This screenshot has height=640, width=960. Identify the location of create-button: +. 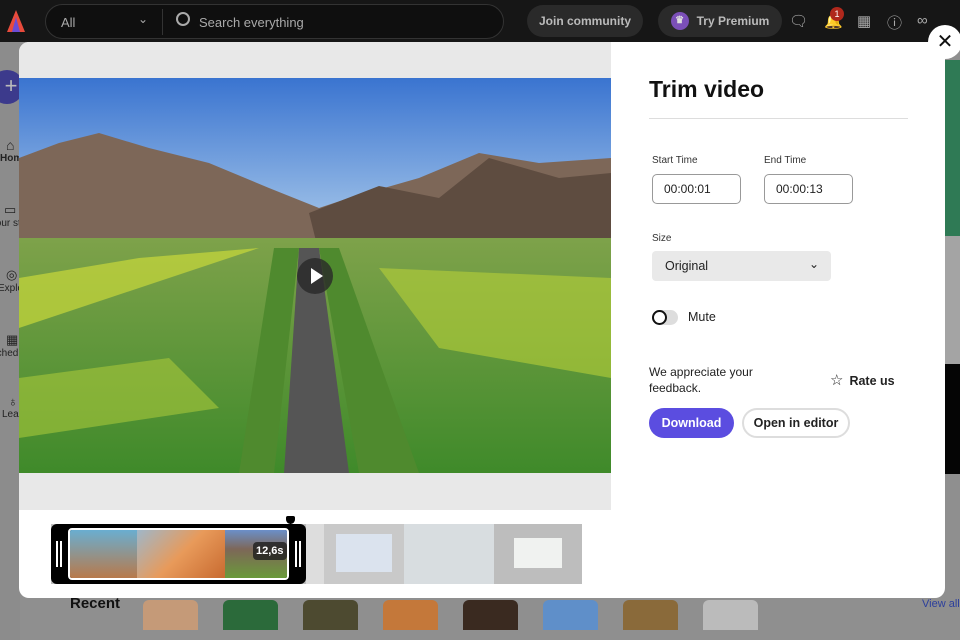
(10, 87).